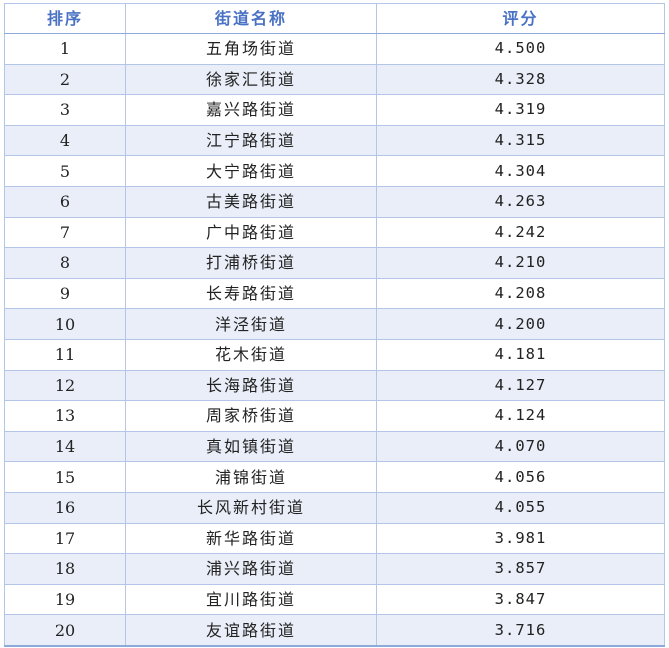 The height and width of the screenshot is (648, 669). I want to click on score-cell: 4.127, so click(520, 385).